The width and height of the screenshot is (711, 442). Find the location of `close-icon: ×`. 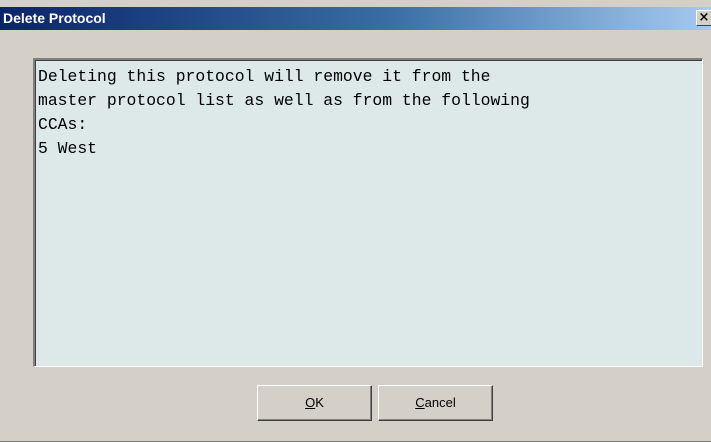

close-icon: × is located at coordinates (703, 18).